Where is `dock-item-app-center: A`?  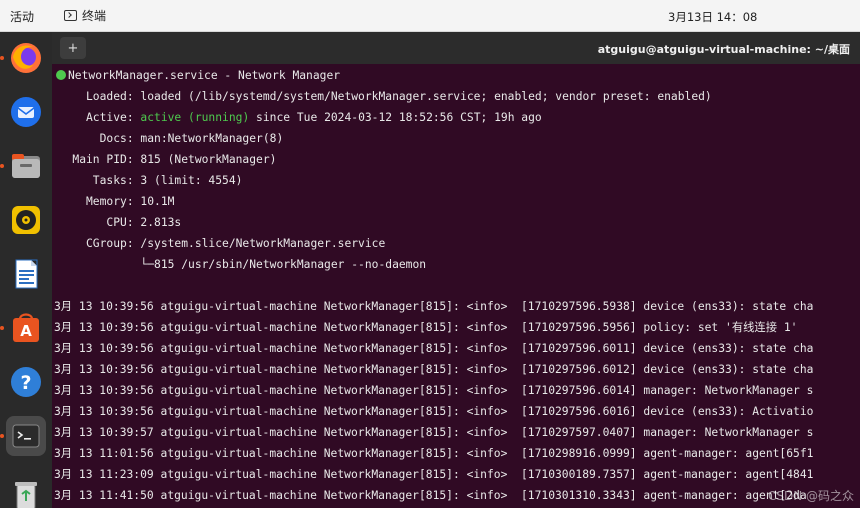 dock-item-app-center: A is located at coordinates (26, 328).